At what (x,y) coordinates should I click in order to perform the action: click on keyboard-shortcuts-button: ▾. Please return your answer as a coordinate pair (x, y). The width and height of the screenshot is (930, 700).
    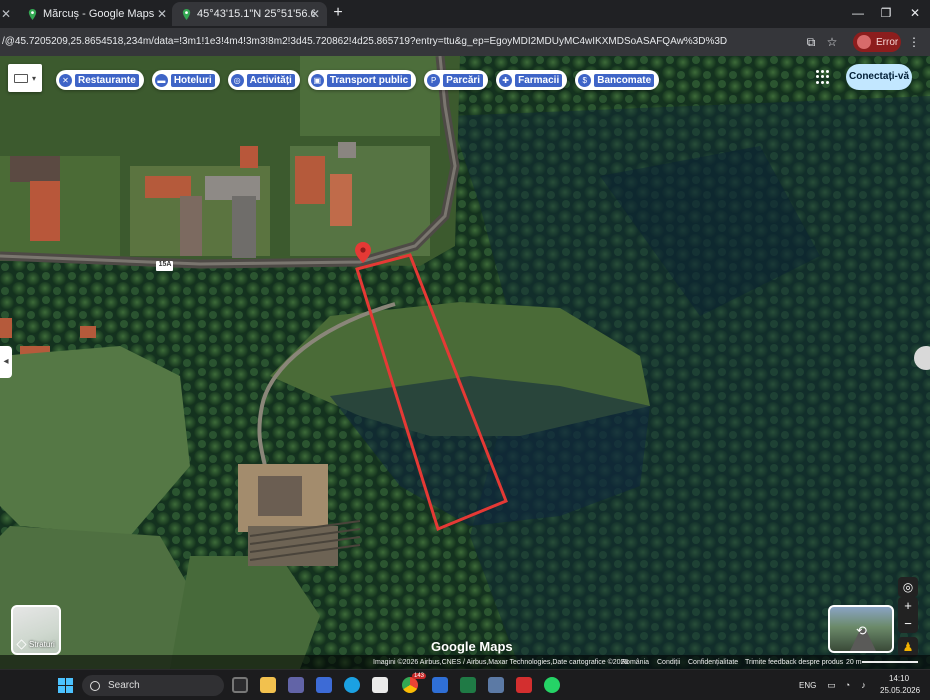
    Looking at the image, I should click on (25, 78).